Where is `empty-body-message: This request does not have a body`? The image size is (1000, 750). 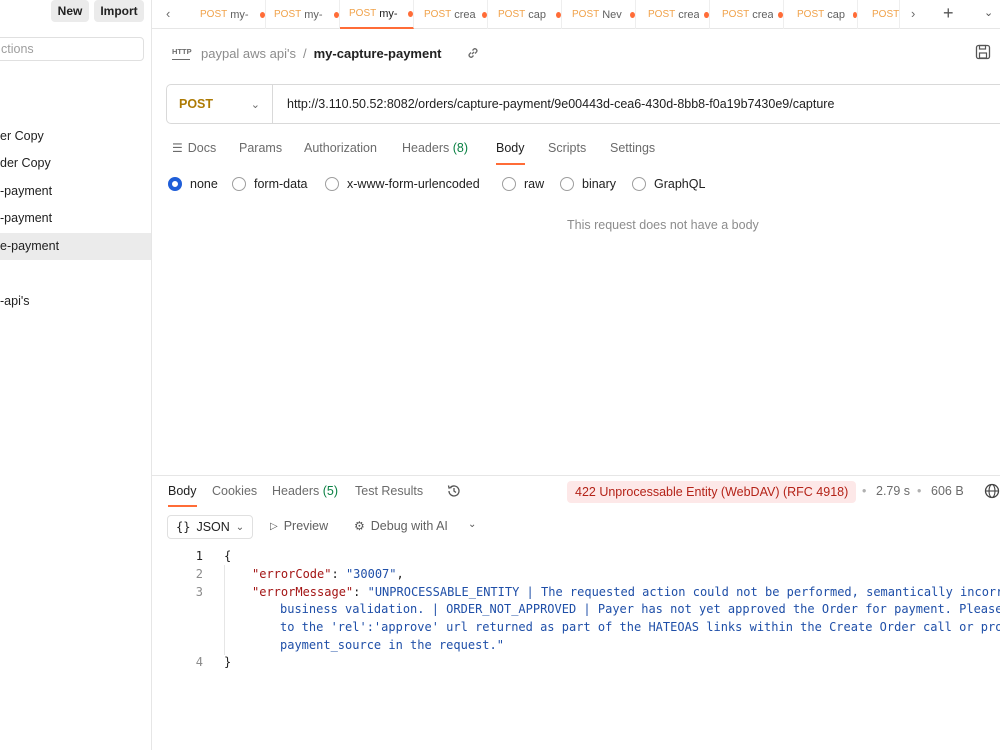 empty-body-message: This request does not have a body is located at coordinates (663, 225).